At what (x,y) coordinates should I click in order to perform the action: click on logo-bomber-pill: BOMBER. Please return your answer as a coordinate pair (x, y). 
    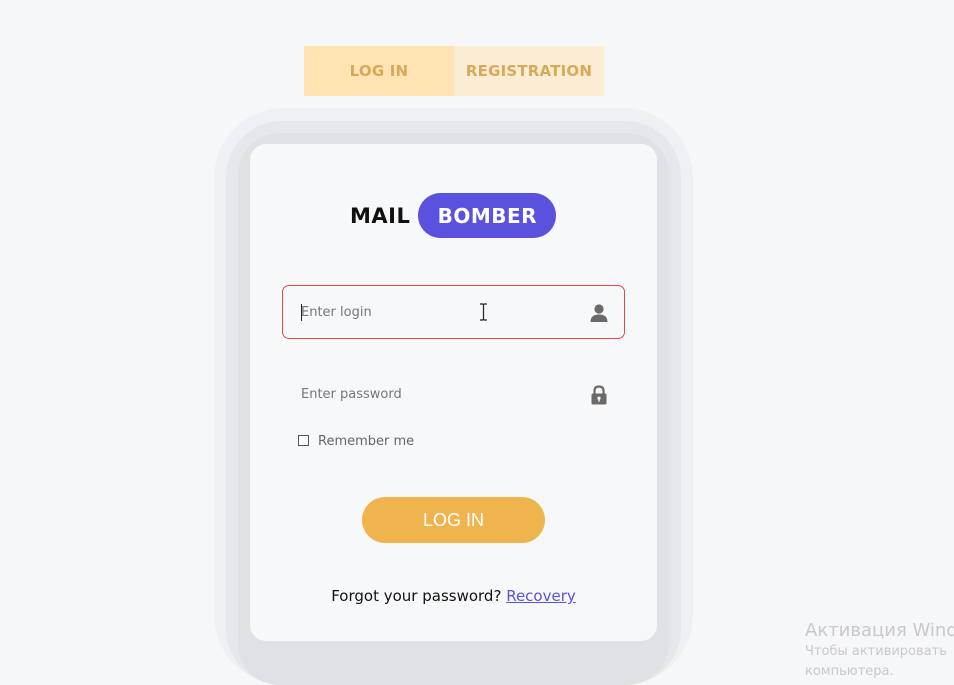
    Looking at the image, I should click on (487, 215).